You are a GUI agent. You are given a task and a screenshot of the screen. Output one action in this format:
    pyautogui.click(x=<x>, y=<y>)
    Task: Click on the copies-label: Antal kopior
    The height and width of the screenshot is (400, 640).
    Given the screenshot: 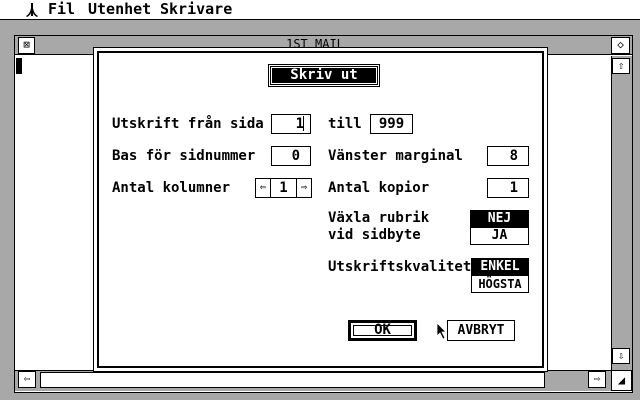 What is the action you would take?
    pyautogui.click(x=379, y=188)
    